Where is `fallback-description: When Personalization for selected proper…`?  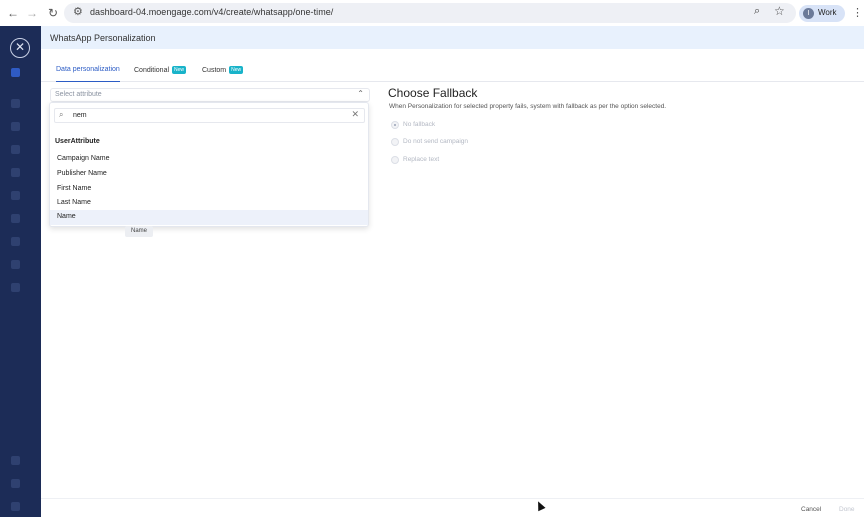
fallback-description: When Personalization for selected proper… is located at coordinates (528, 106).